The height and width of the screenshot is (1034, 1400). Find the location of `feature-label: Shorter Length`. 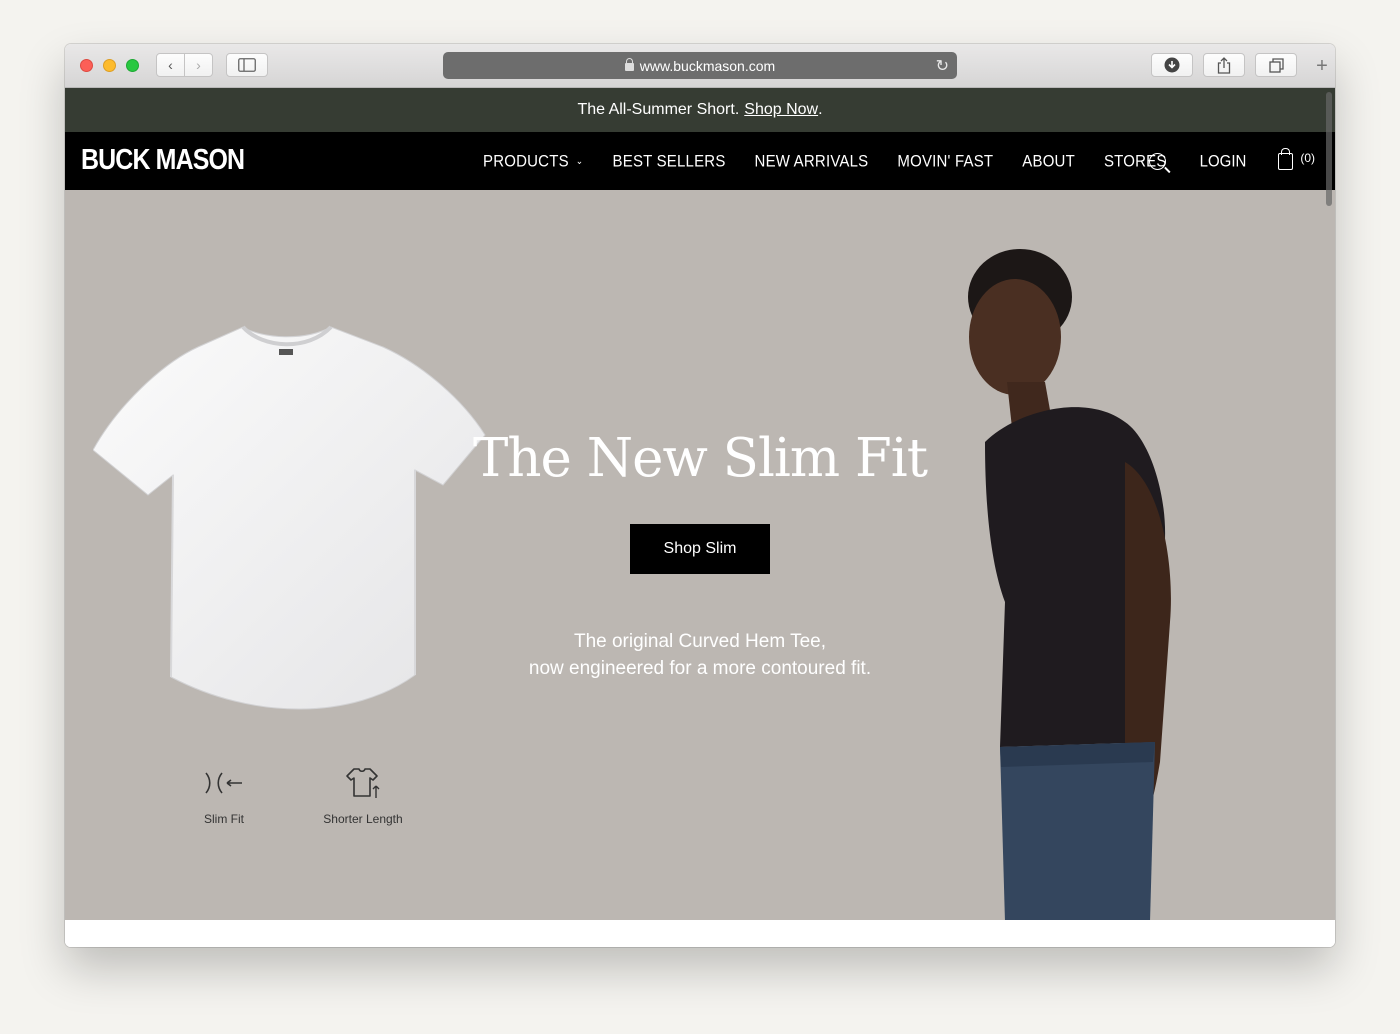

feature-label: Shorter Length is located at coordinates (363, 819).